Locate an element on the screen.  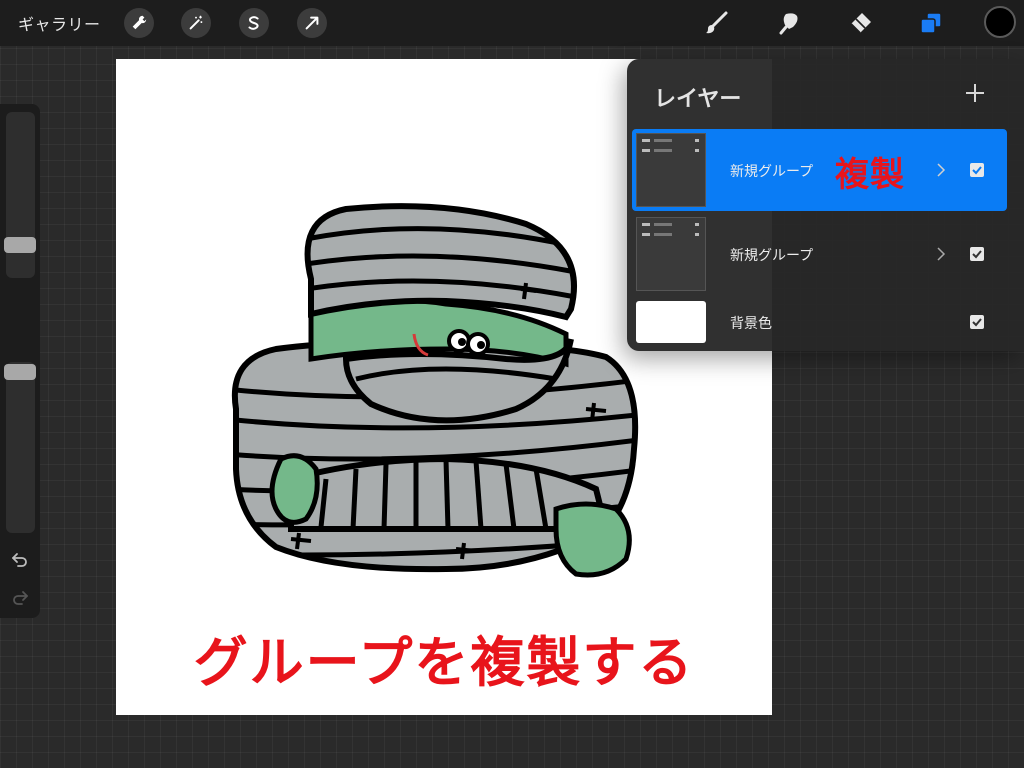
color-picker-swatch is located at coordinates (1000, 22).